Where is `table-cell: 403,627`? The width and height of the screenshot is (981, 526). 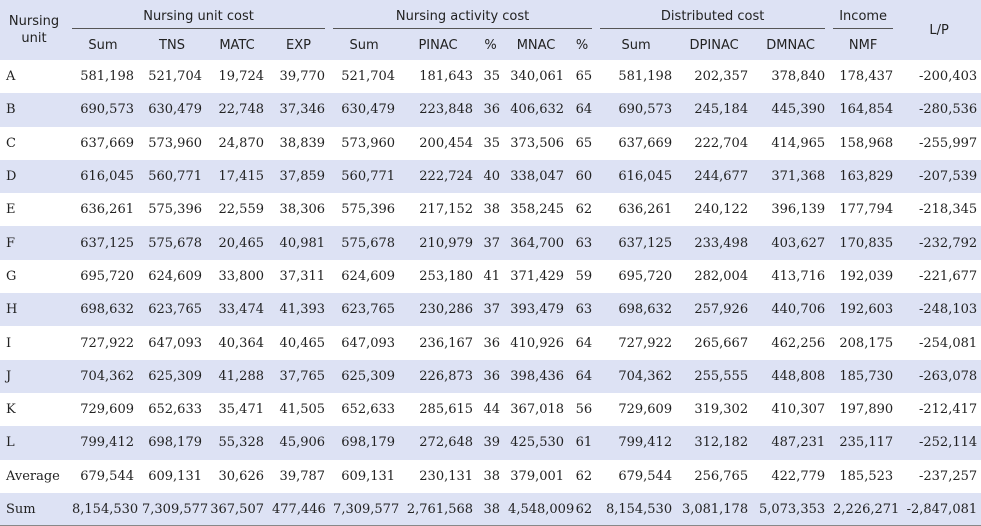
table-cell: 403,627 is located at coordinates (791, 243).